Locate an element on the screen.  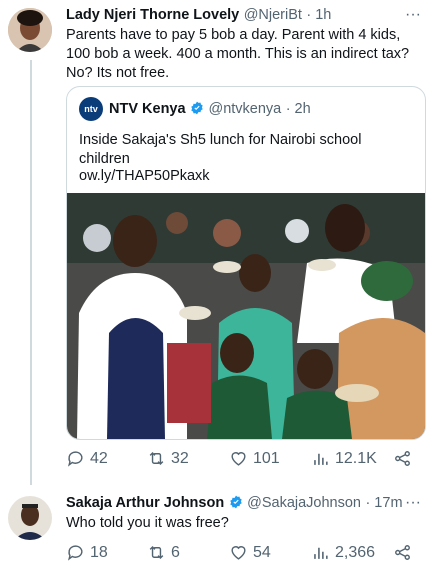
views-button: 12.1K is located at coordinates (344, 458).